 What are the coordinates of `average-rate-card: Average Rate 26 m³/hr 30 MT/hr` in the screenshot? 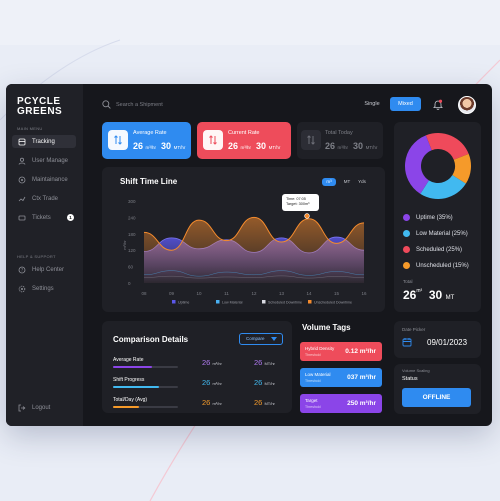 It's located at (146, 140).